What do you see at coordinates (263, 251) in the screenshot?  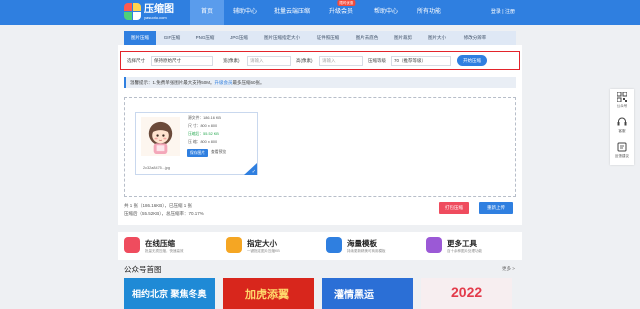 I see `feature-desc: 一键指定图片压缩KB` at bounding box center [263, 251].